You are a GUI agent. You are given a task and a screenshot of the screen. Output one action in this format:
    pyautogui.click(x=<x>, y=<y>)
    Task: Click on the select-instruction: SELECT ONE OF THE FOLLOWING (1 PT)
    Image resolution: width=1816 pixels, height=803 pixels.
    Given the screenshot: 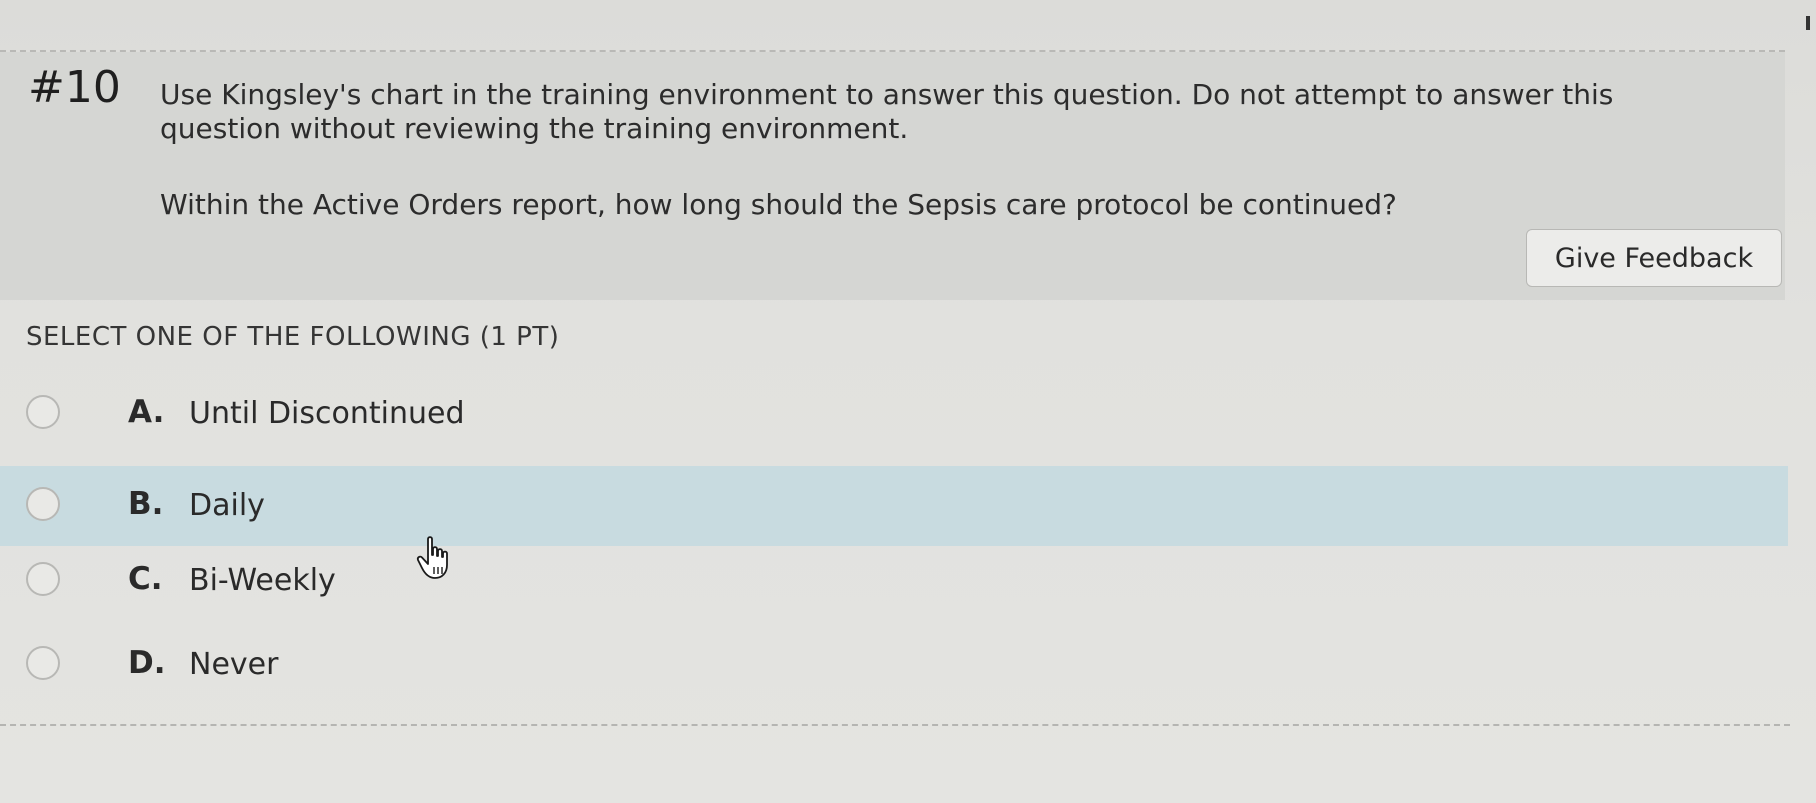 What is the action you would take?
    pyautogui.click(x=293, y=337)
    